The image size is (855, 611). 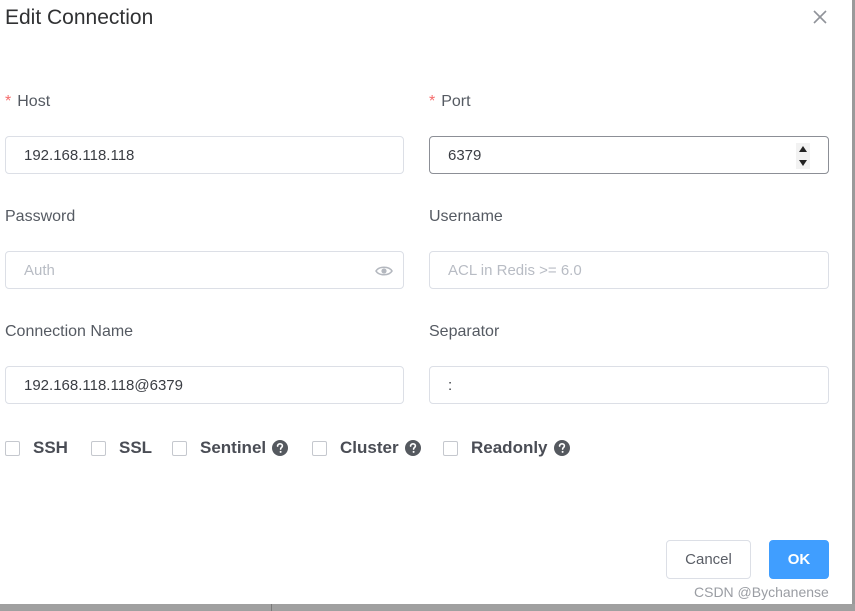 I want to click on ssh-checkbox: SSH, so click(x=36, y=448).